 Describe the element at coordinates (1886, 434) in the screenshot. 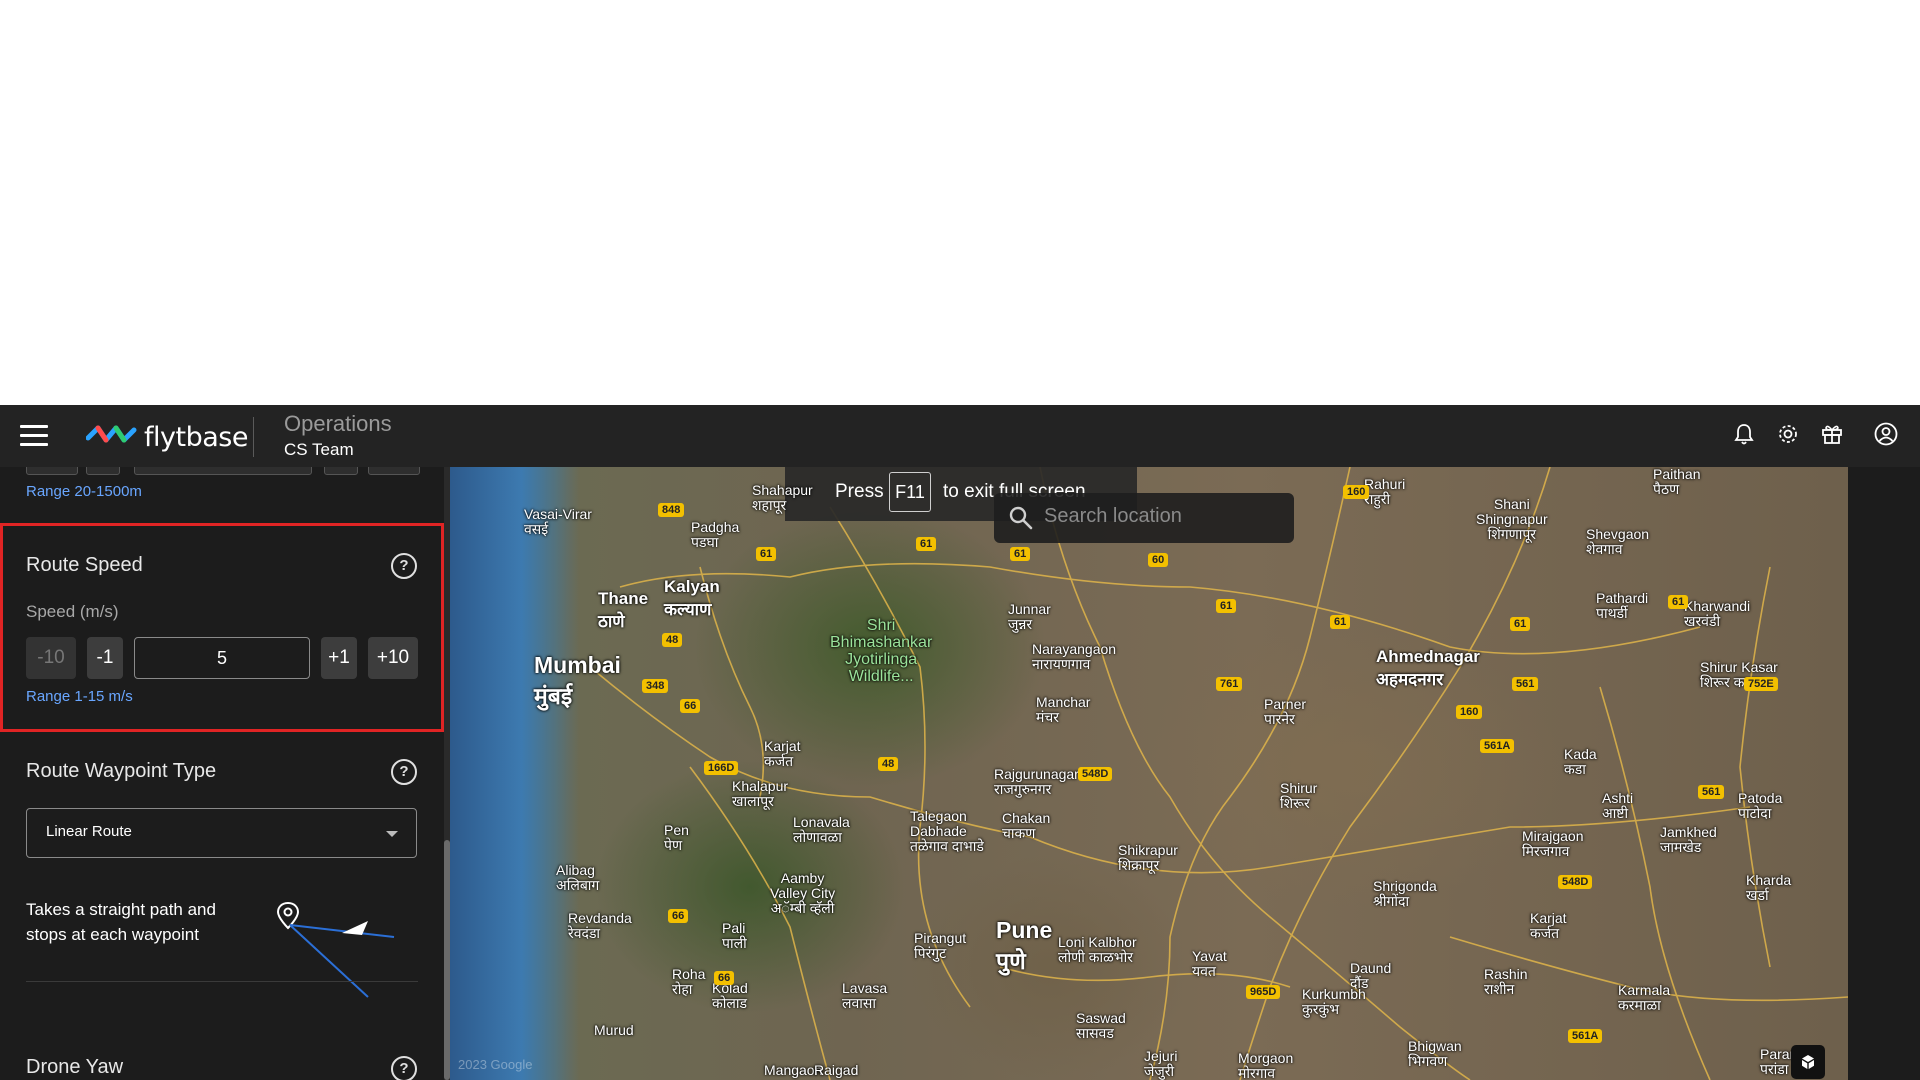

I see `user-account-icon` at that location.